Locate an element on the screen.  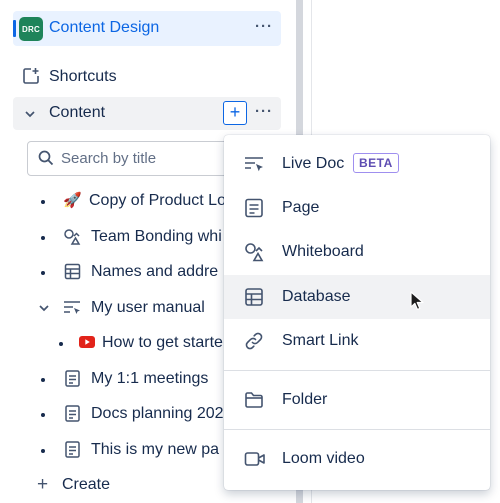
menu-item-label: Page is located at coordinates (301, 207).